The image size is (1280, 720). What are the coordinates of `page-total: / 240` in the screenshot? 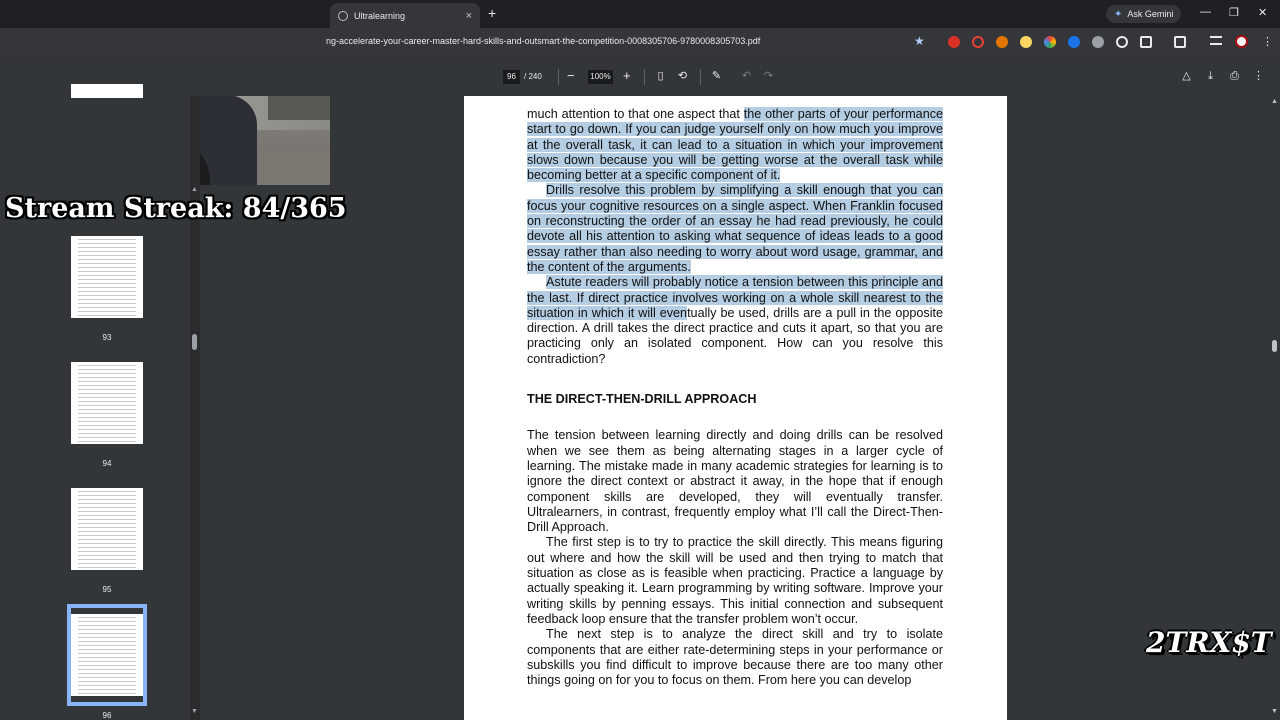 It's located at (533, 76).